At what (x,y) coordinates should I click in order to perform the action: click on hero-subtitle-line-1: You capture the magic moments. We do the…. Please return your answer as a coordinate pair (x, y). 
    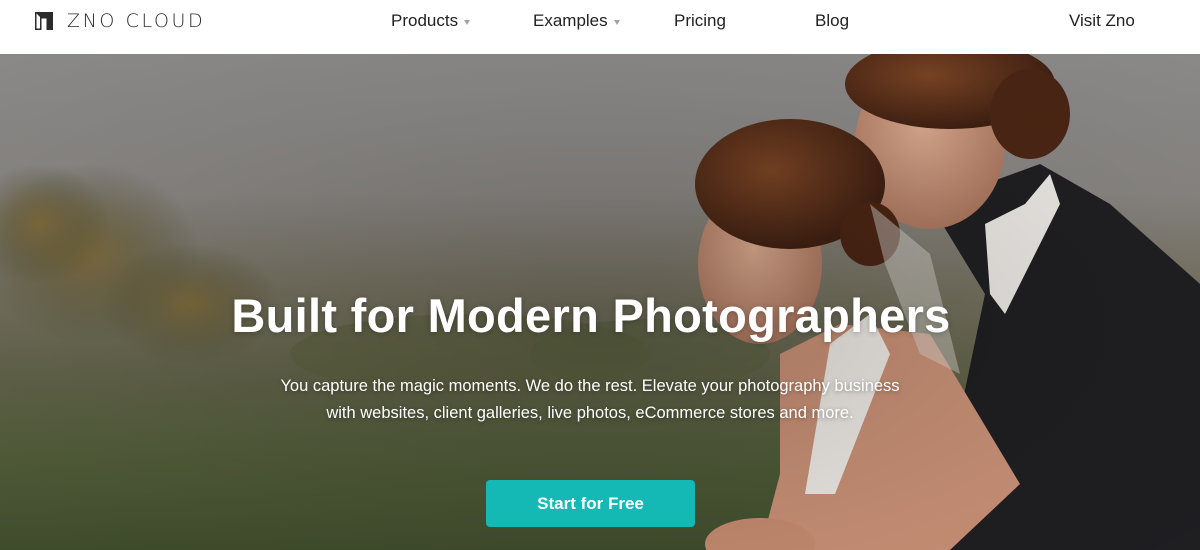
    Looking at the image, I should click on (590, 386).